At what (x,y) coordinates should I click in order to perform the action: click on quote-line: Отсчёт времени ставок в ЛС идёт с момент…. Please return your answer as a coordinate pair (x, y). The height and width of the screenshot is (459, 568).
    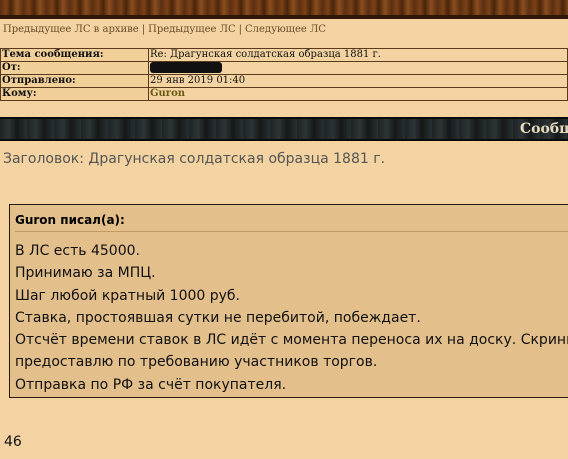
    Looking at the image, I should click on (291, 340).